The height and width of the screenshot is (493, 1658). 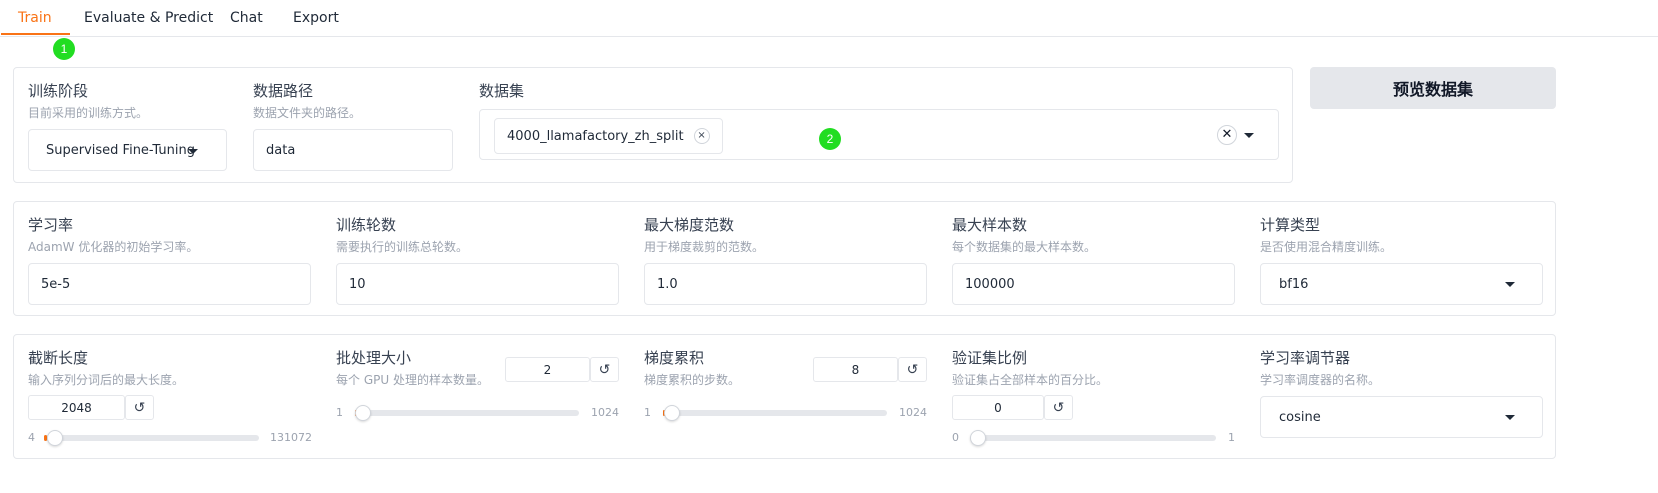 I want to click on batch-size-reset-icon: ↺, so click(x=604, y=369).